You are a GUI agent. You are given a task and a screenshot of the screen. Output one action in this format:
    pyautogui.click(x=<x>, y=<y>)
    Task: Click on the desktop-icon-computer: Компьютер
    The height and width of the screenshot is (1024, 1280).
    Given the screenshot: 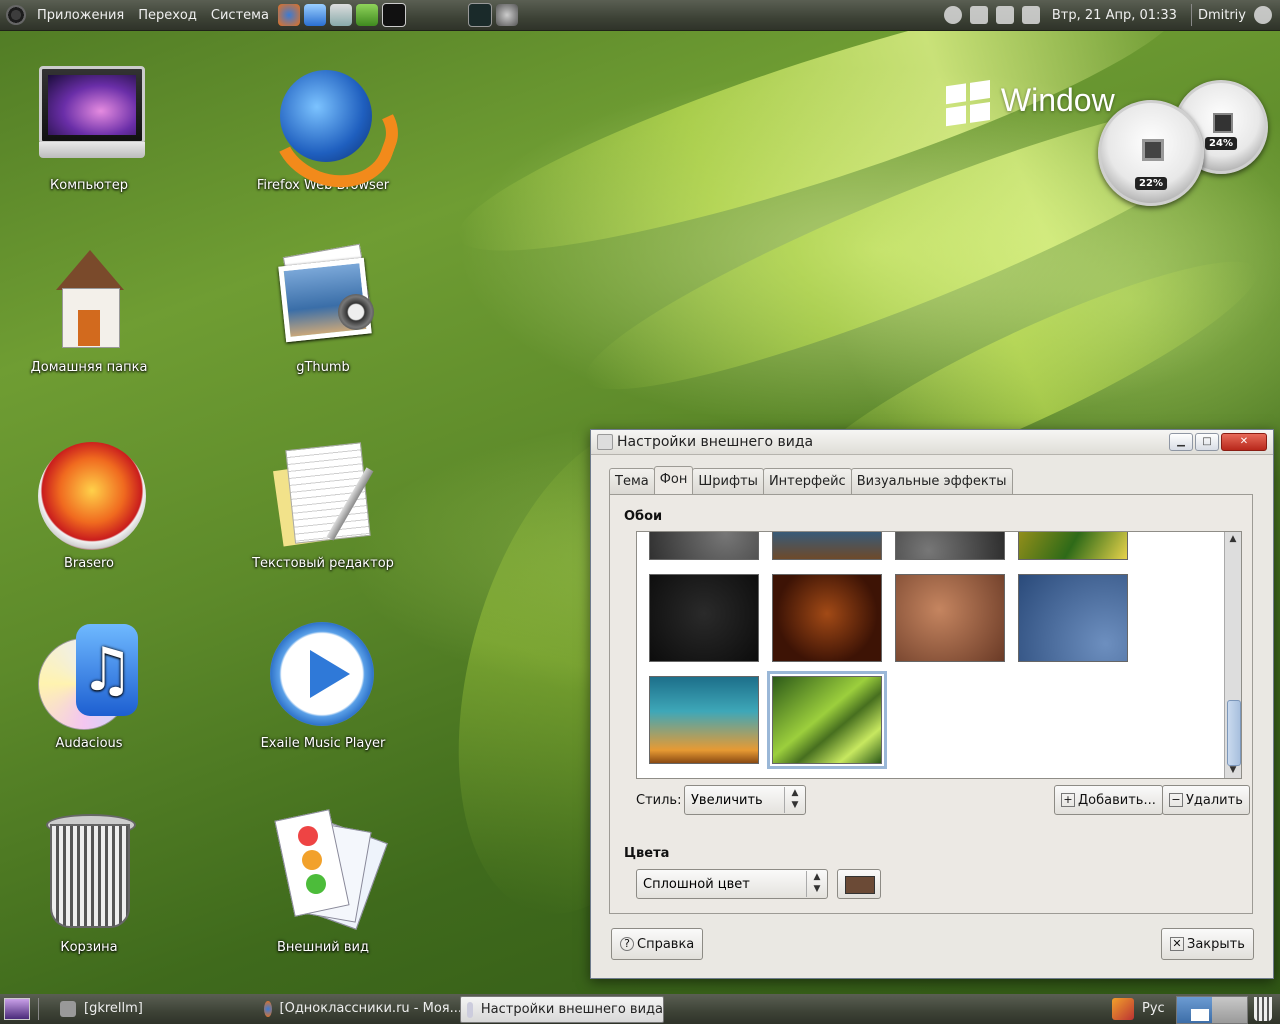 What is the action you would take?
    pyautogui.click(x=89, y=127)
    